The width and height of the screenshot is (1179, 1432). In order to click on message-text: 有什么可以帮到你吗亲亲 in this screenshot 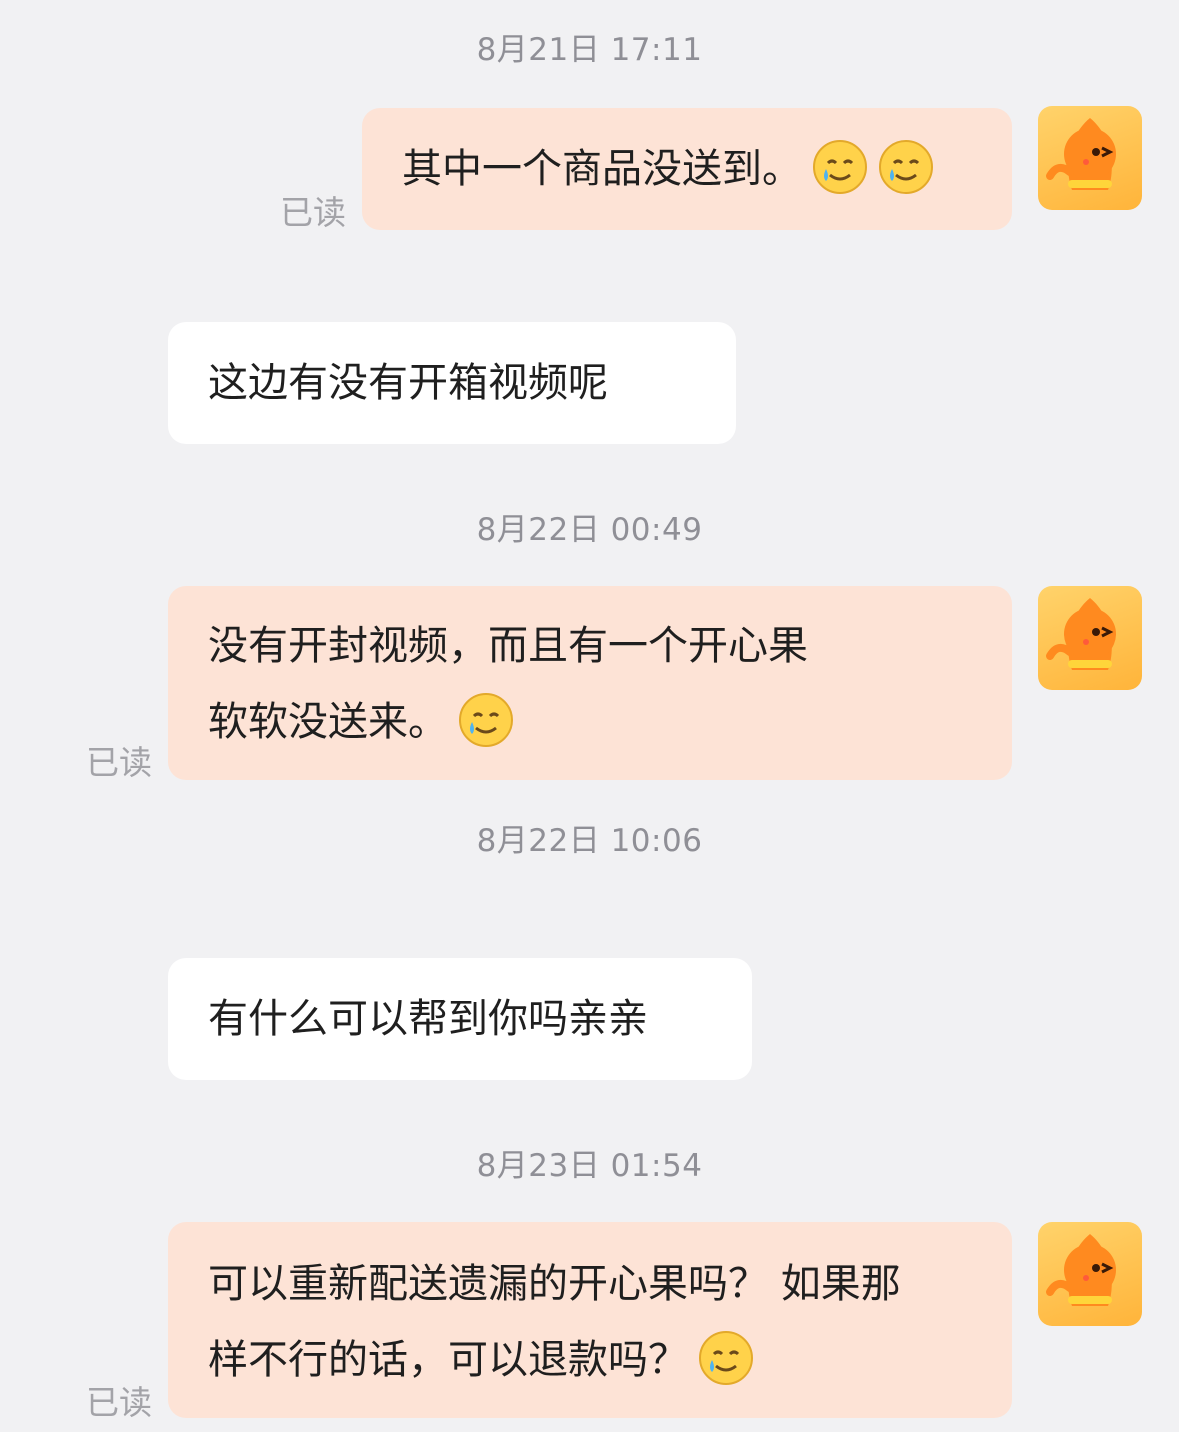, I will do `click(428, 1019)`.